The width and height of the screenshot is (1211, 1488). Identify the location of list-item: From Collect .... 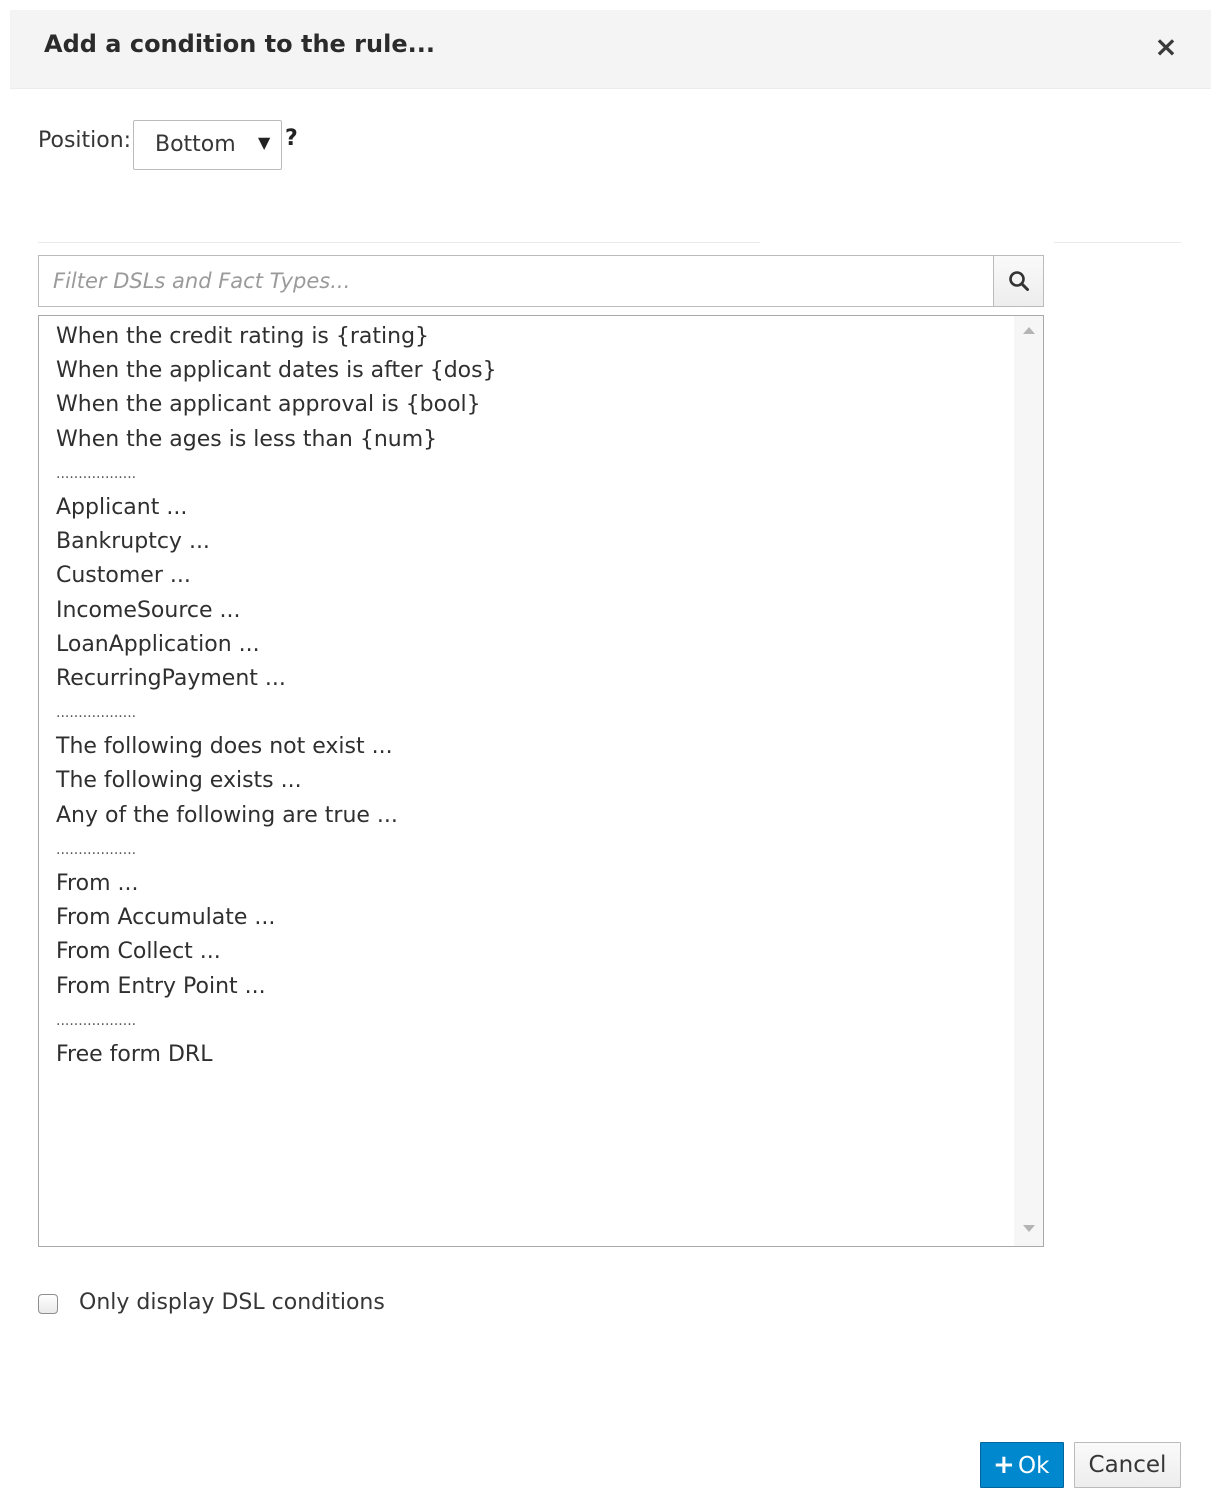
(276, 952).